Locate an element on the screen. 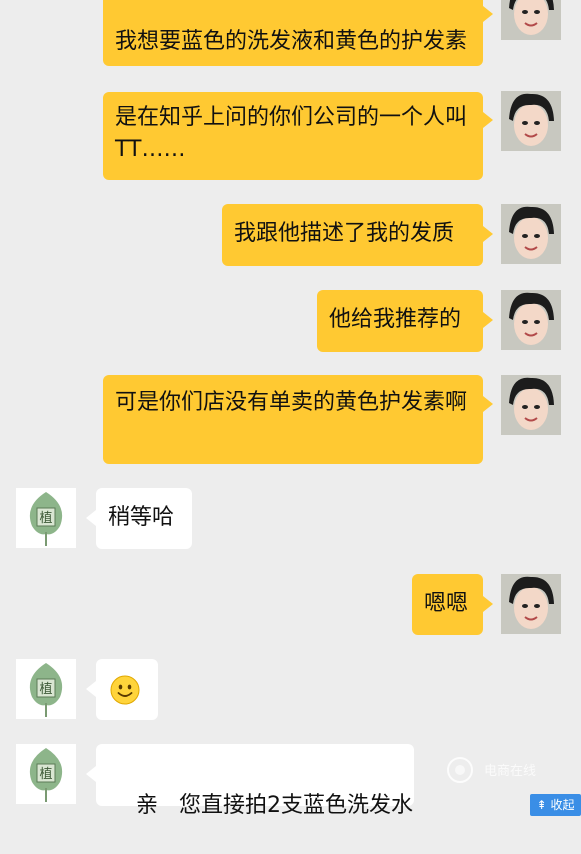 The height and width of the screenshot is (854, 581). collapse-button: ⇞ 收起 is located at coordinates (555, 805).